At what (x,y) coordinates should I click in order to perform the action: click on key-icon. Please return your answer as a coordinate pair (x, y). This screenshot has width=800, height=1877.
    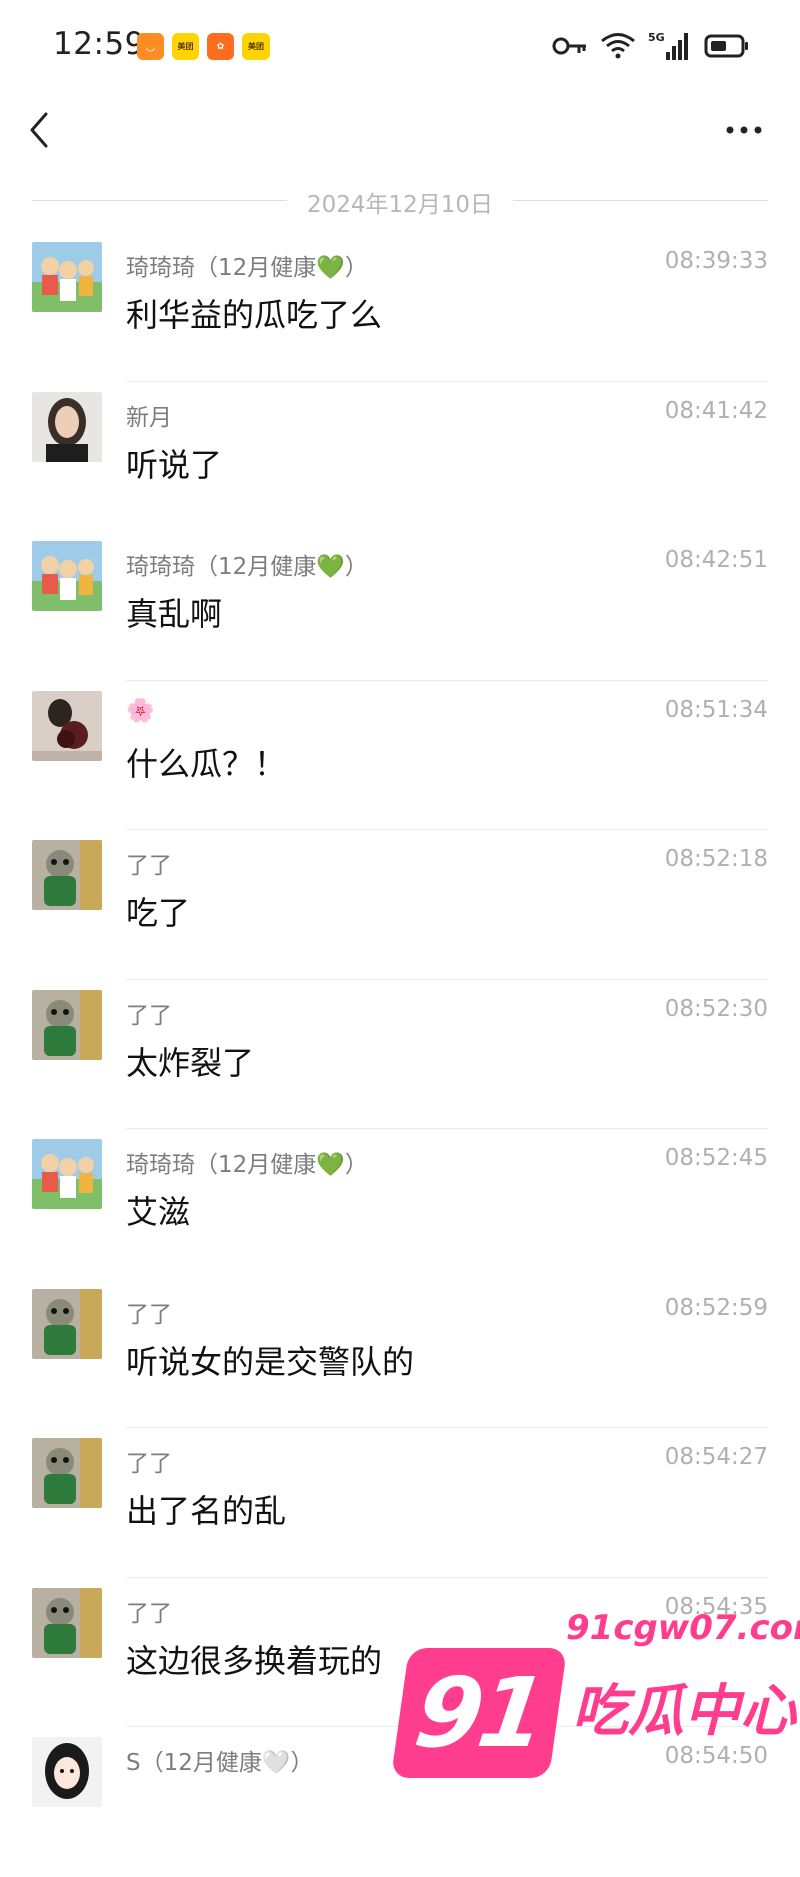
    Looking at the image, I should click on (569, 46).